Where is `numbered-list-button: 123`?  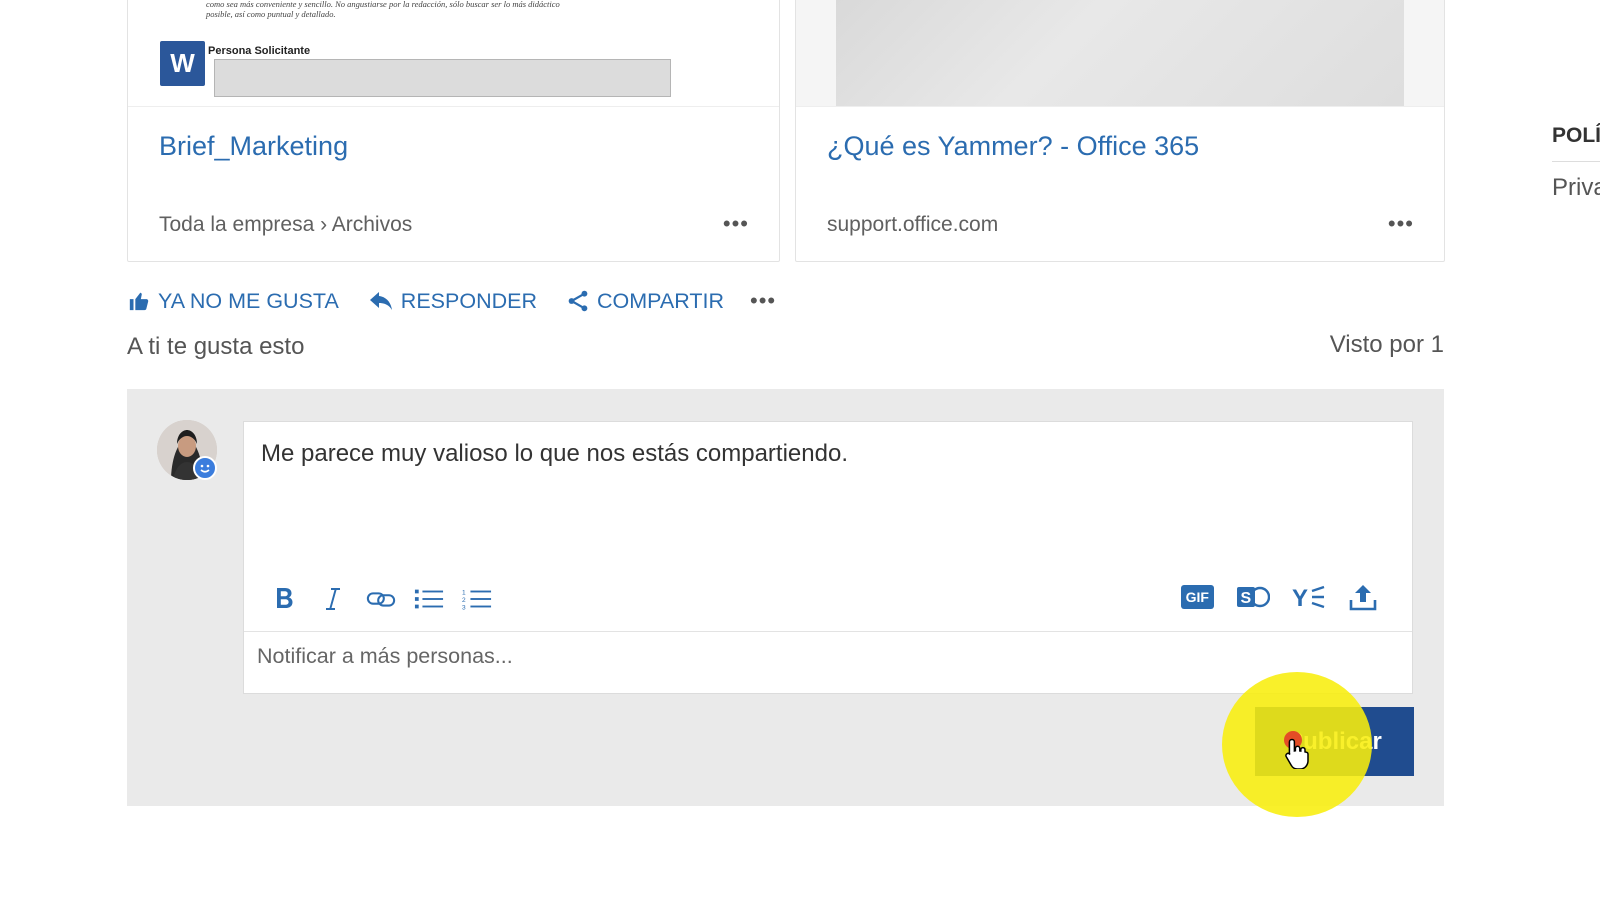 numbered-list-button: 123 is located at coordinates (477, 599).